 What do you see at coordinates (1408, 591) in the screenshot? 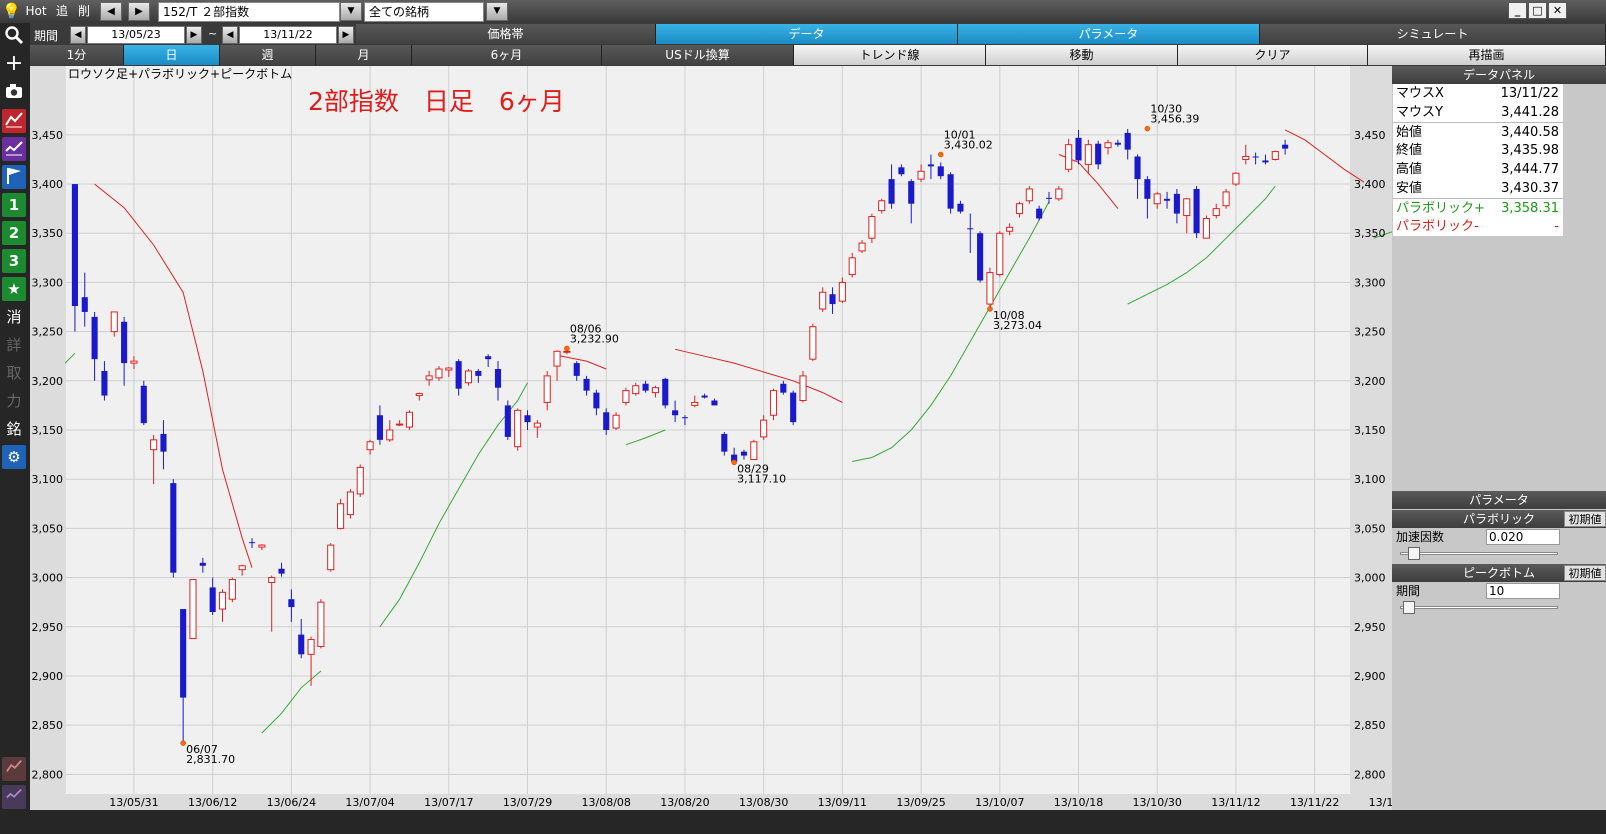
I see `period-param-label: 期間` at bounding box center [1408, 591].